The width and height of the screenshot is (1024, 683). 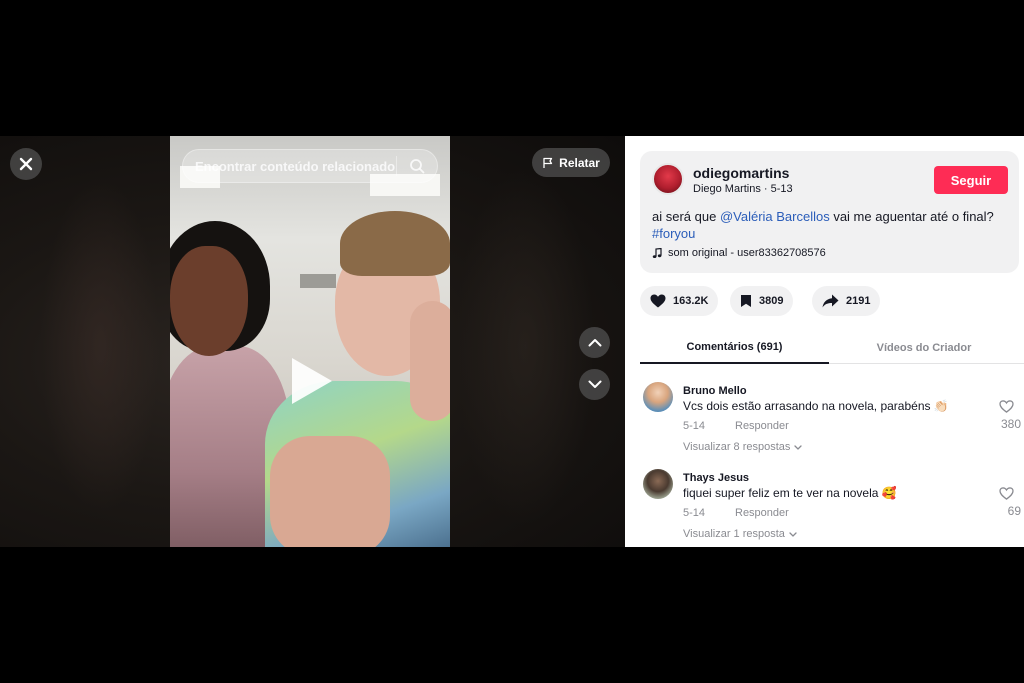 I want to click on commenter-name: Bruno Mello, so click(x=715, y=391).